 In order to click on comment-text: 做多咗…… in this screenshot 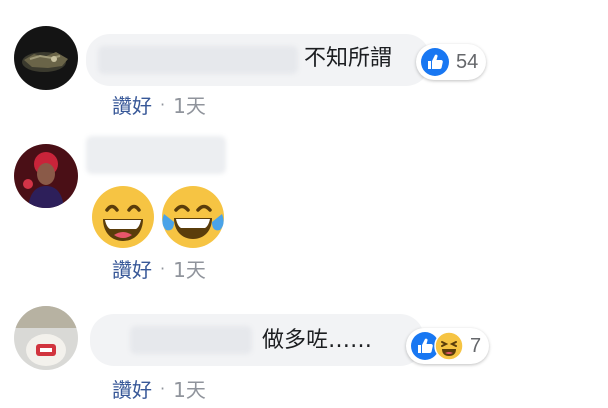, I will do `click(317, 340)`.